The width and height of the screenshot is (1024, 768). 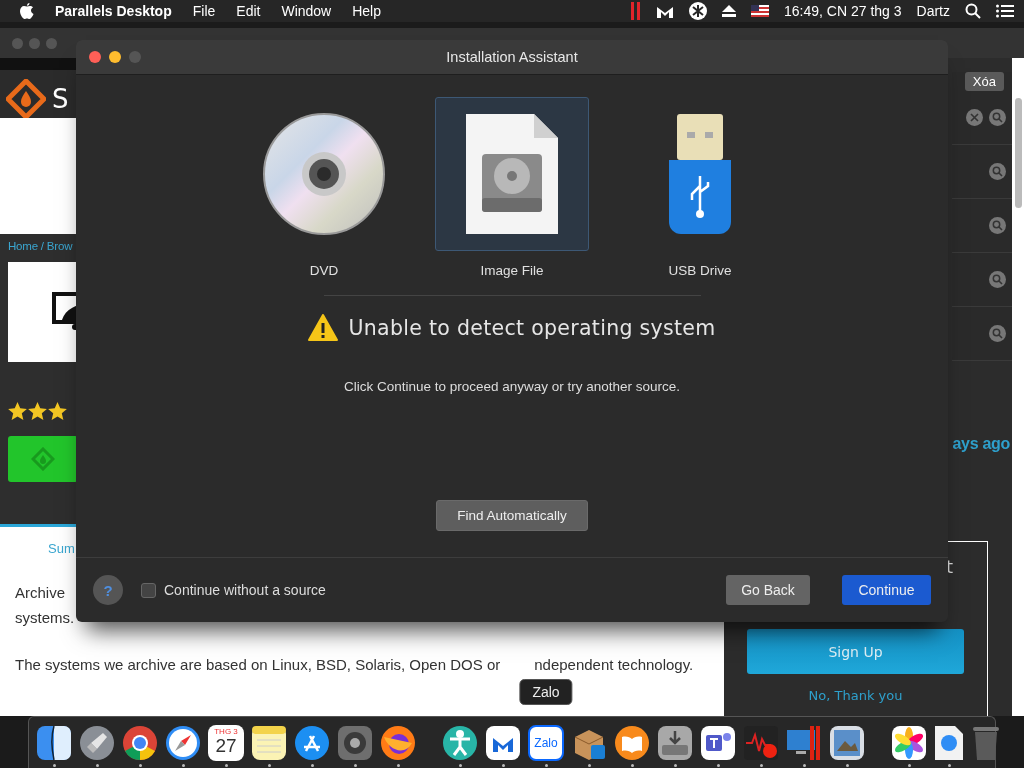 I want to click on trash-icon, so click(x=986, y=742).